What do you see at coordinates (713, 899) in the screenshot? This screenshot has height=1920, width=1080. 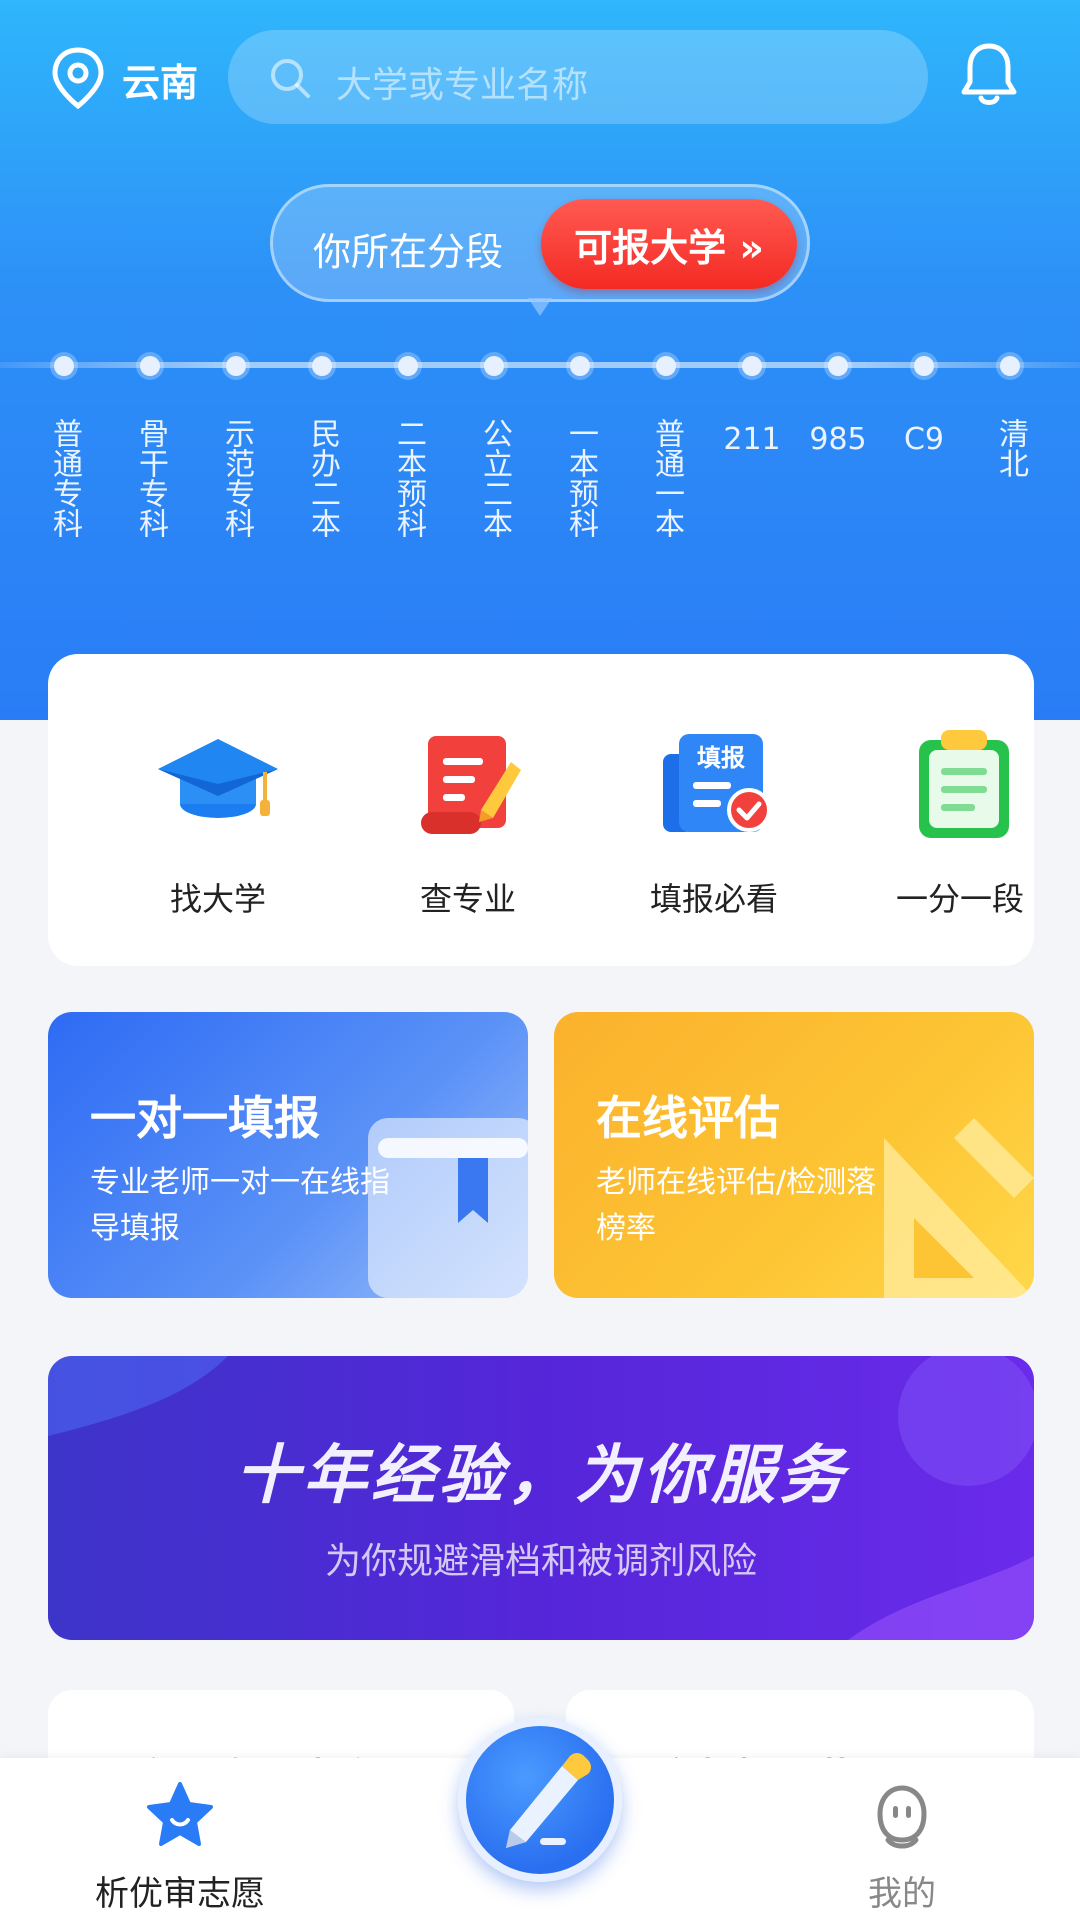 I see `must-read-label: 填报必看` at bounding box center [713, 899].